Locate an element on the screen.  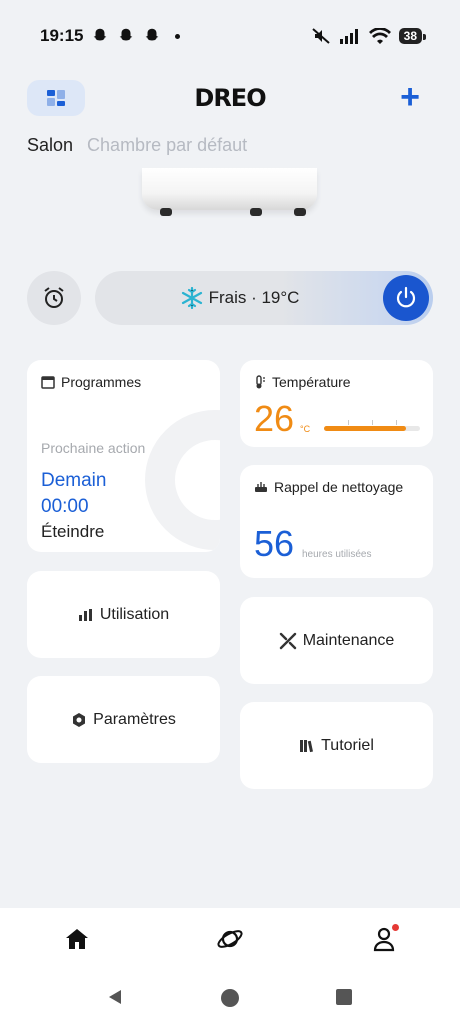
temperature-value: 26 is located at coordinates (274, 418).